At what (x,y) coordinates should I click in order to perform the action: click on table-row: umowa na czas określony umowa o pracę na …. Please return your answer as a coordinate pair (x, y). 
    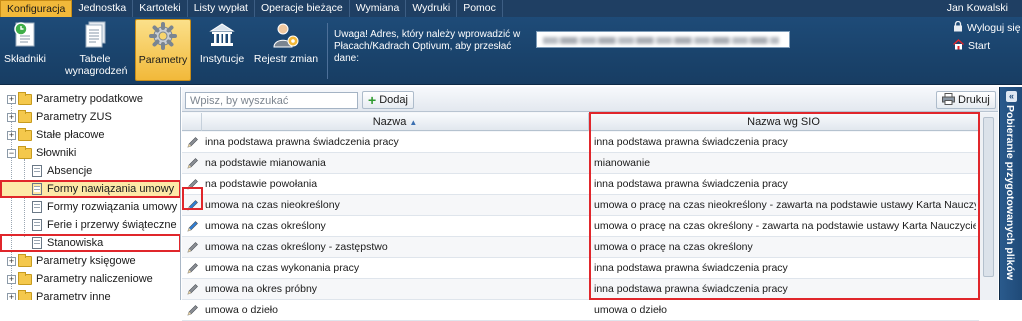
    Looking at the image, I should click on (580, 226).